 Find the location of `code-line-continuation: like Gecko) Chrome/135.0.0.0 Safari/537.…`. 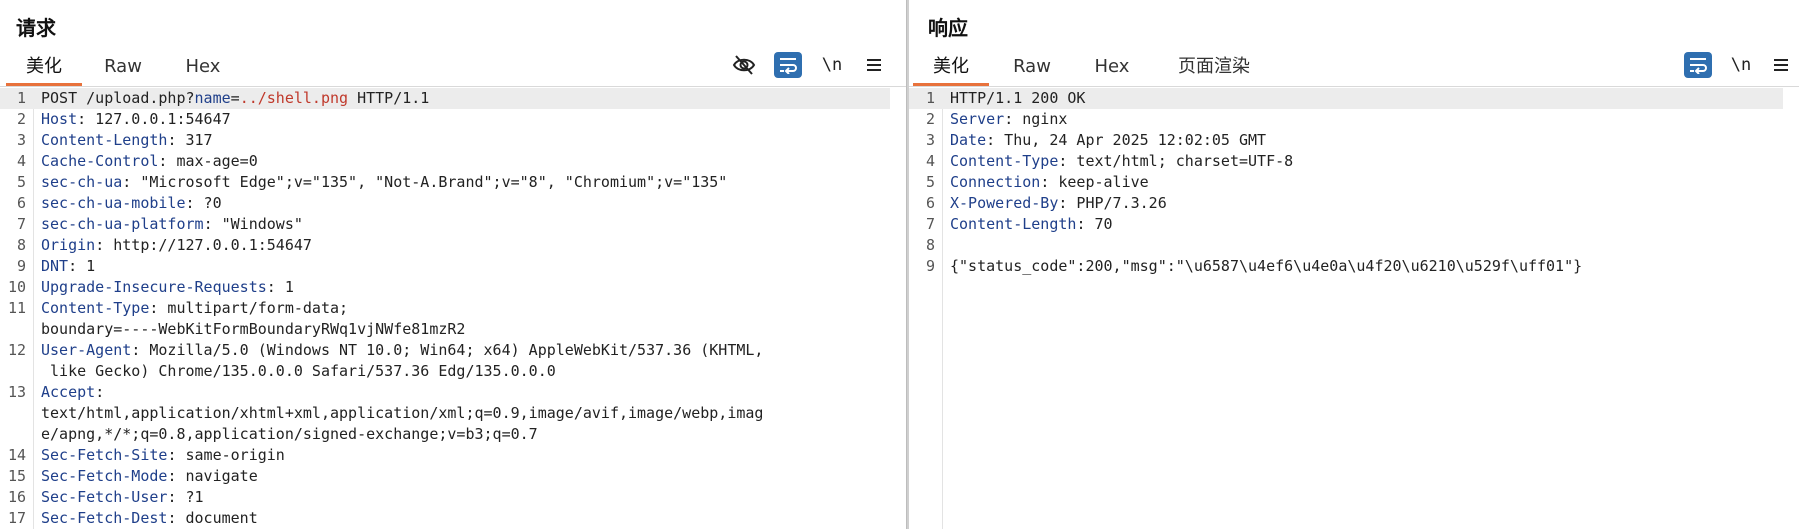

code-line-continuation: like Gecko) Chrome/135.0.0.0 Safari/537.… is located at coordinates (298, 371).